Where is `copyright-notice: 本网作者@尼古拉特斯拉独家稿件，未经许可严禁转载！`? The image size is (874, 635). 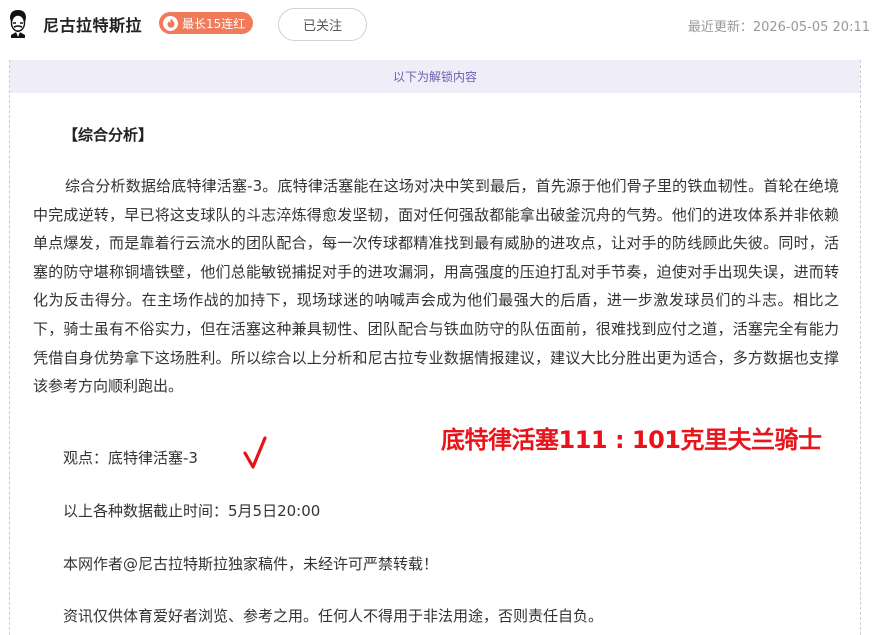 copyright-notice: 本网作者@尼古拉特斯拉独家稿件，未经许可严禁转载！ is located at coordinates (251, 564).